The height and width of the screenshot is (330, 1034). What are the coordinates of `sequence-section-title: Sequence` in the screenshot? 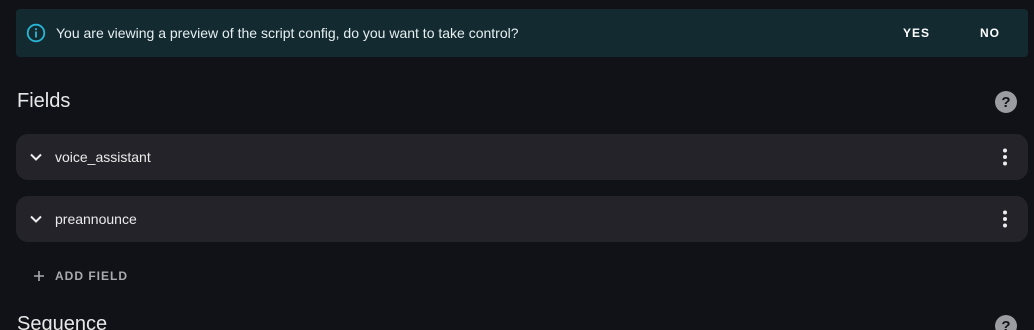 It's located at (62, 321).